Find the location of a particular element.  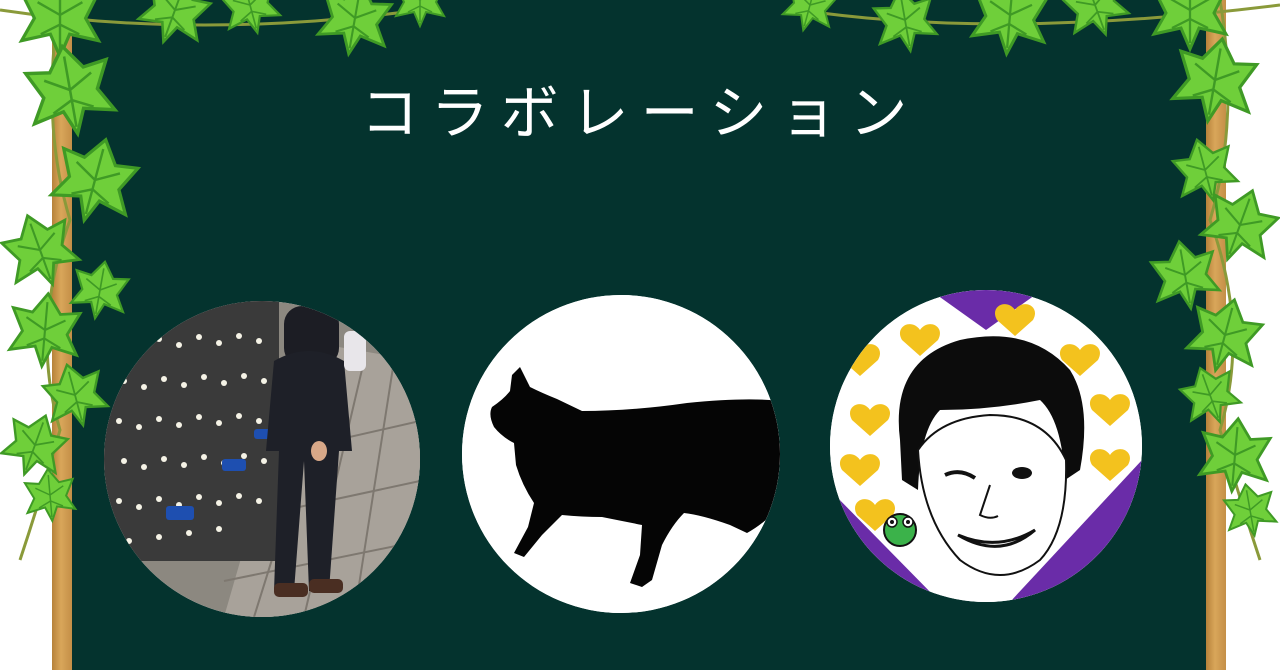

person-photo-icon is located at coordinates (262, 459).